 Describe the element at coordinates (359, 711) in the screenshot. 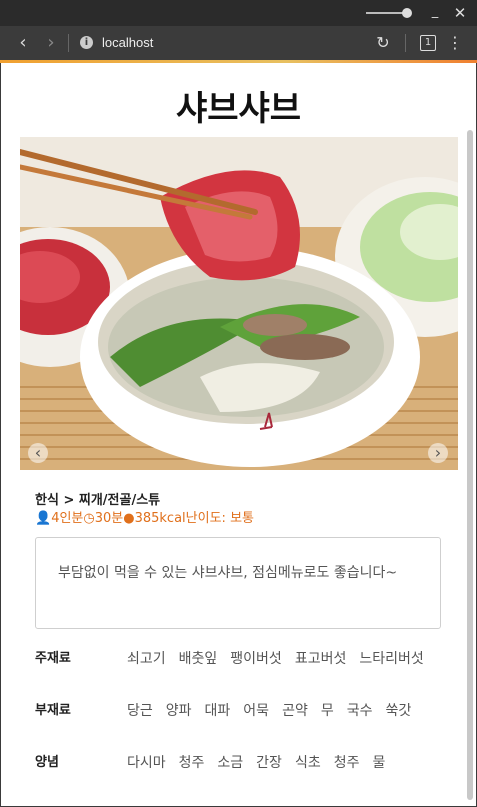

I see `ingredient-item: 국수` at that location.